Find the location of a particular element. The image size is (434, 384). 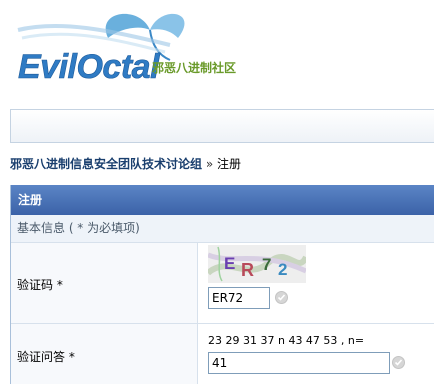

svg-text: R is located at coordinates (247, 270).